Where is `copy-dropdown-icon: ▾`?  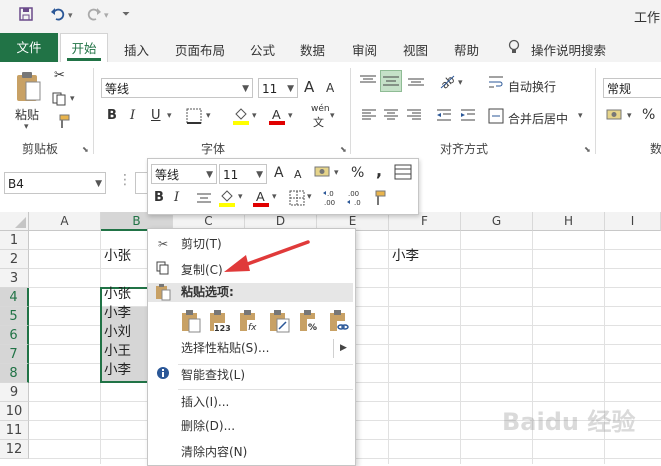 copy-dropdown-icon: ▾ is located at coordinates (72, 99).